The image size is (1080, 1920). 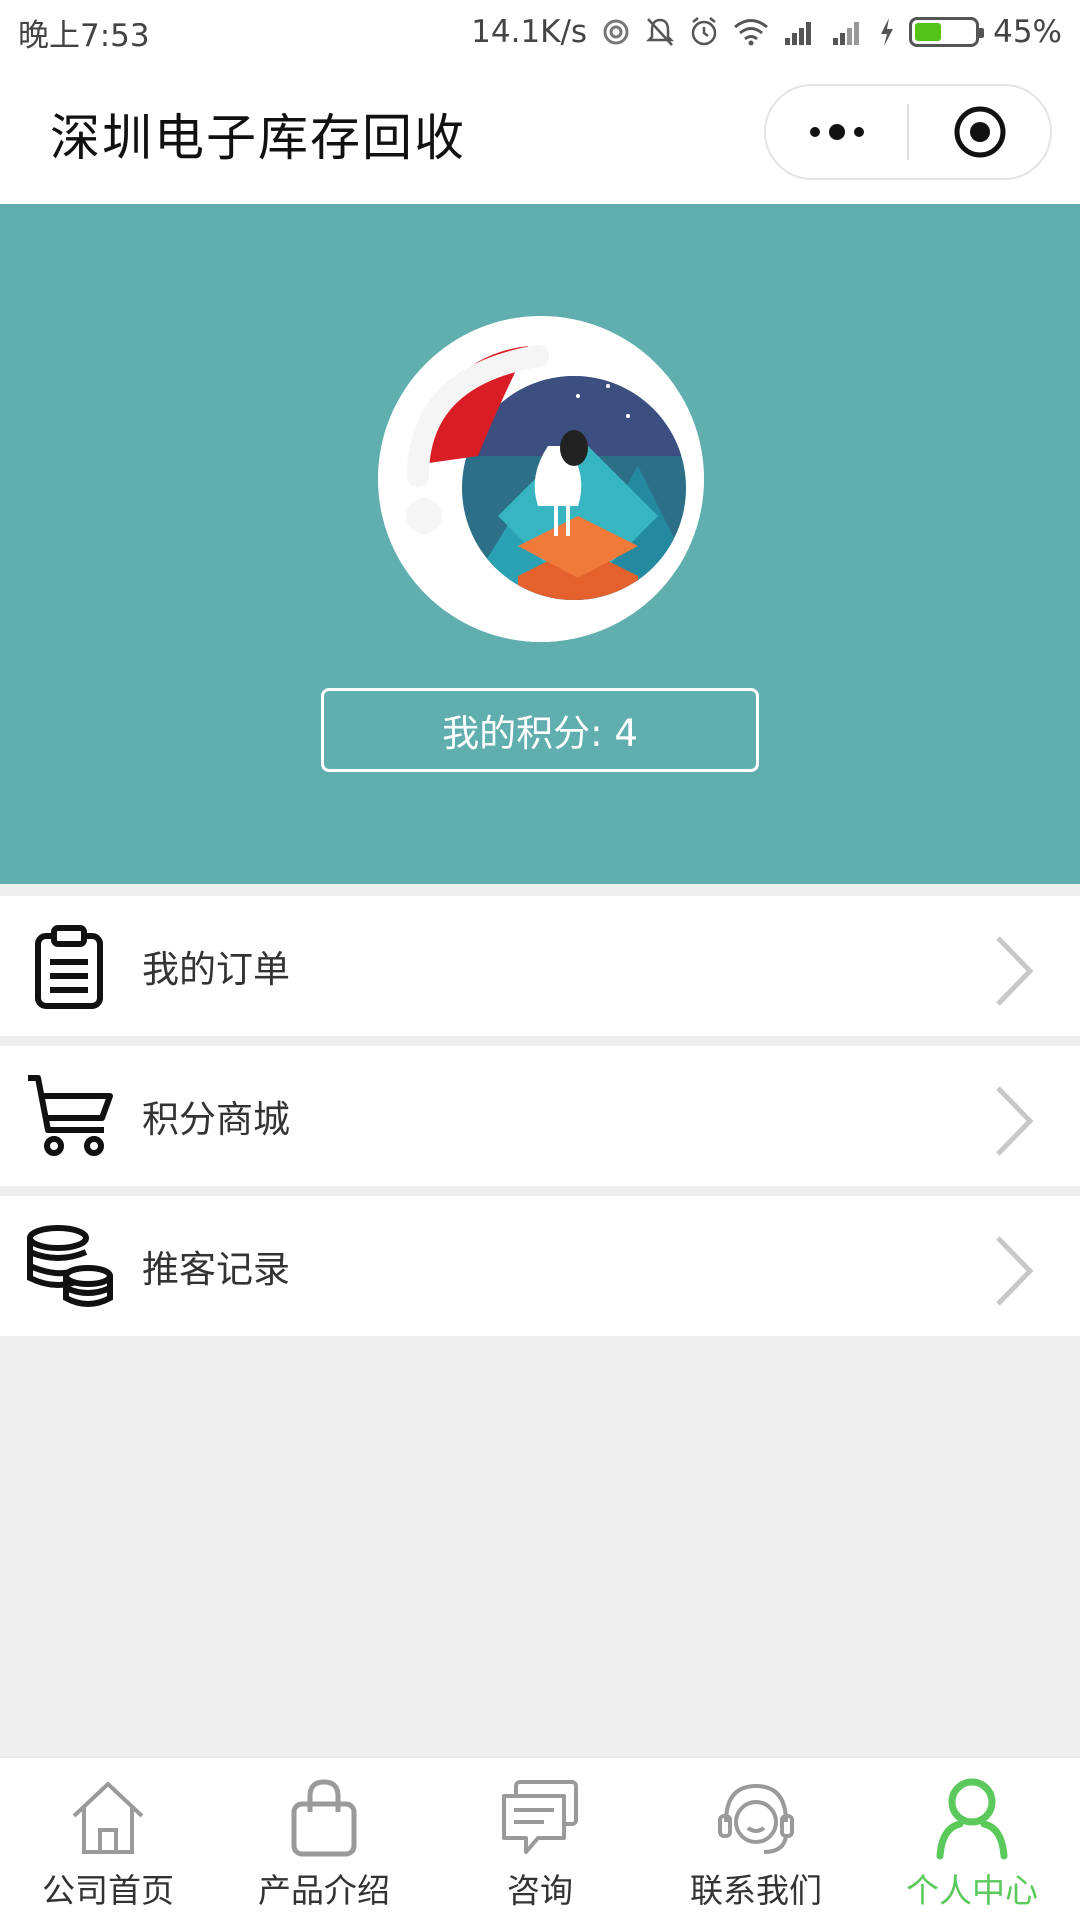 I want to click on hotspot-icon, so click(x=616, y=32).